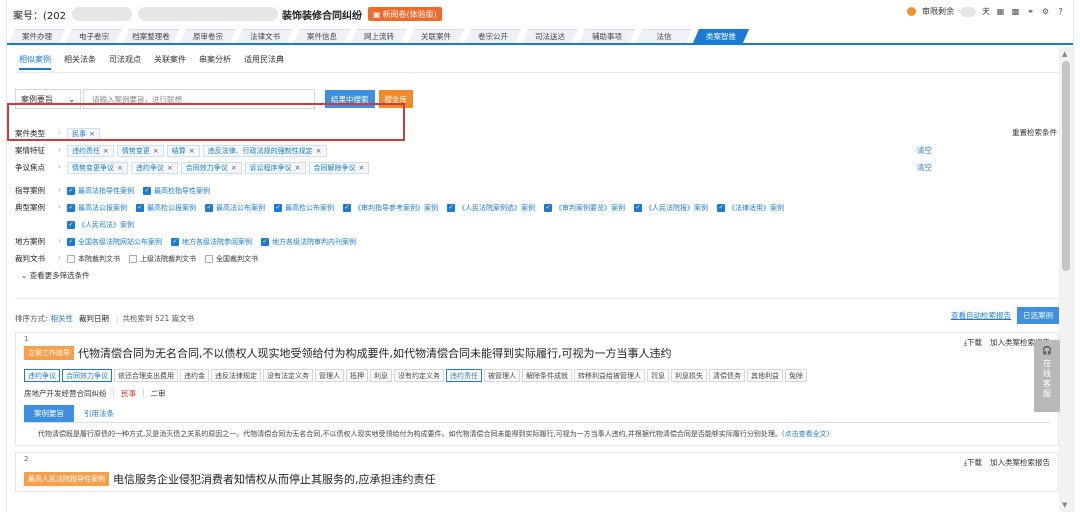 The image size is (1080, 512). What do you see at coordinates (94, 36) in the screenshot?
I see `tab-e-dossier: 电子卷宗` at bounding box center [94, 36].